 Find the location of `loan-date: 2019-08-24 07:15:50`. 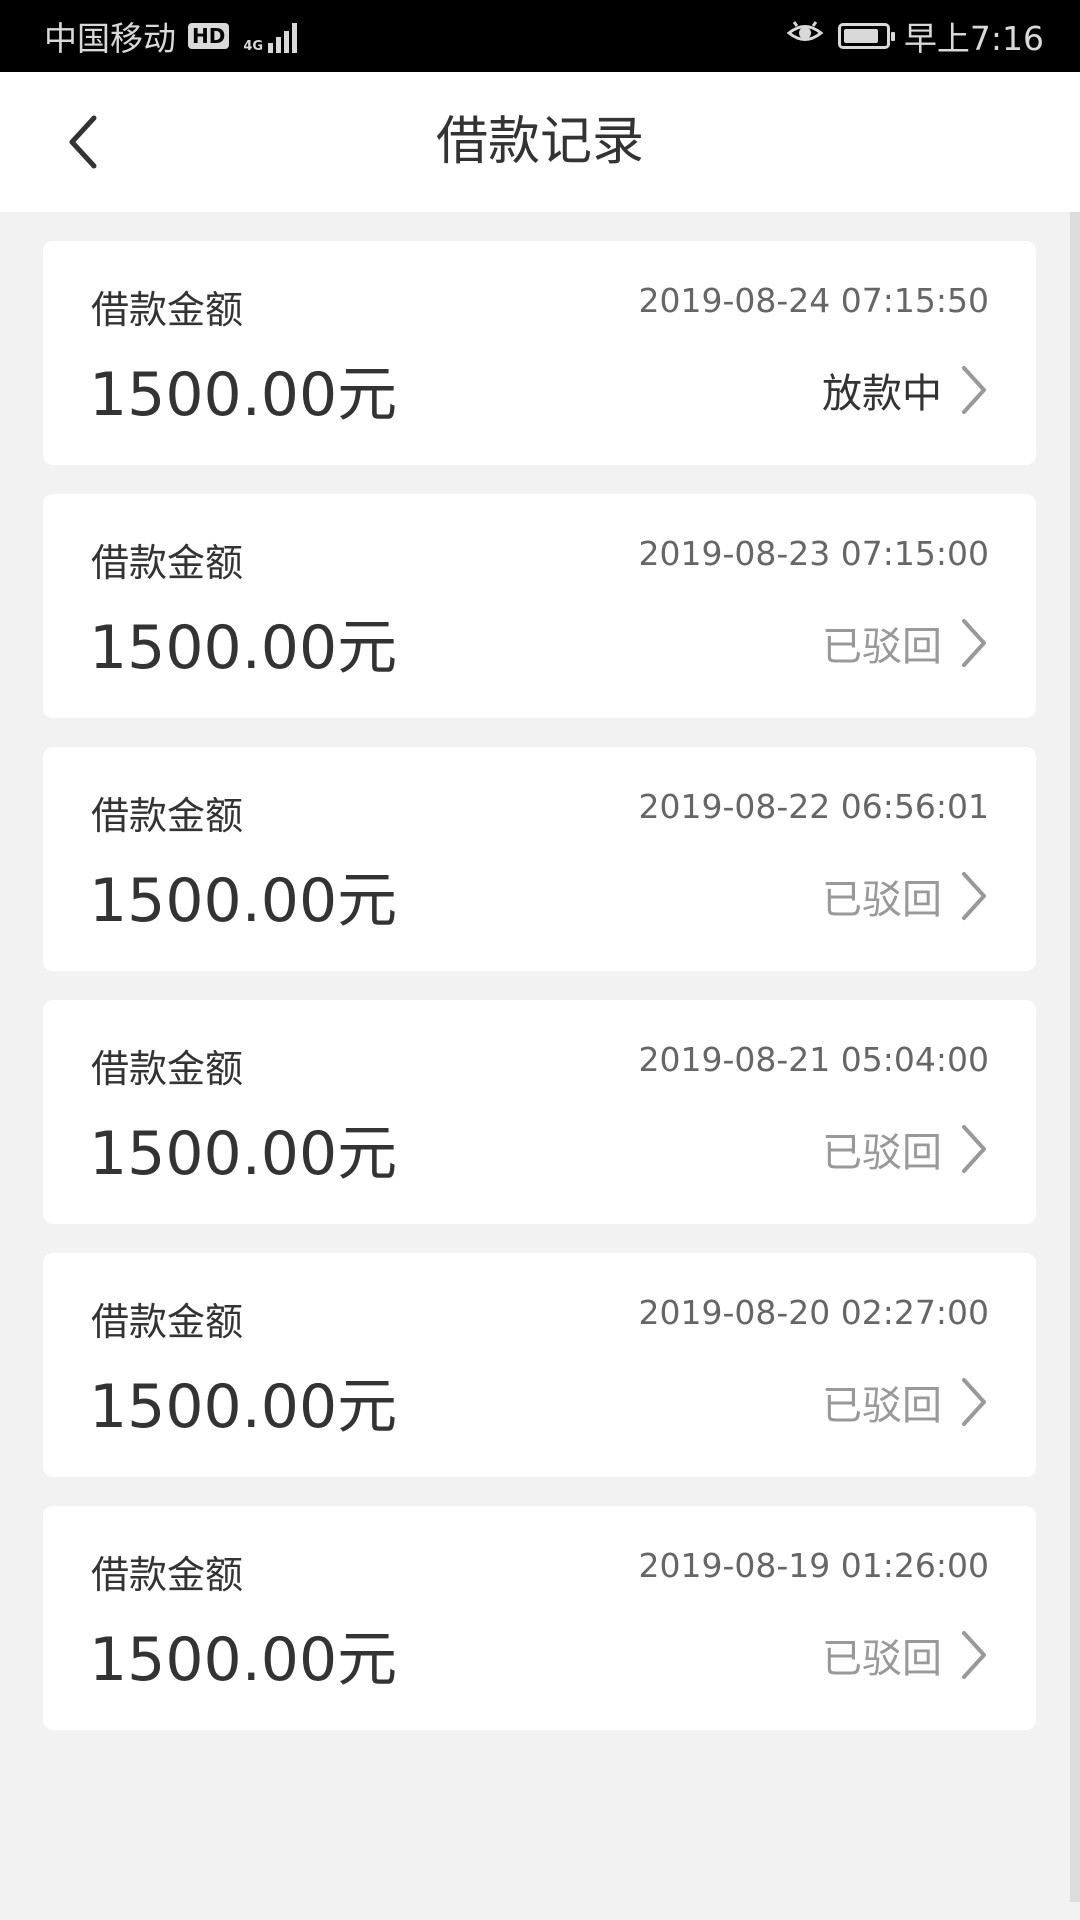

loan-date: 2019-08-24 07:15:50 is located at coordinates (813, 300).